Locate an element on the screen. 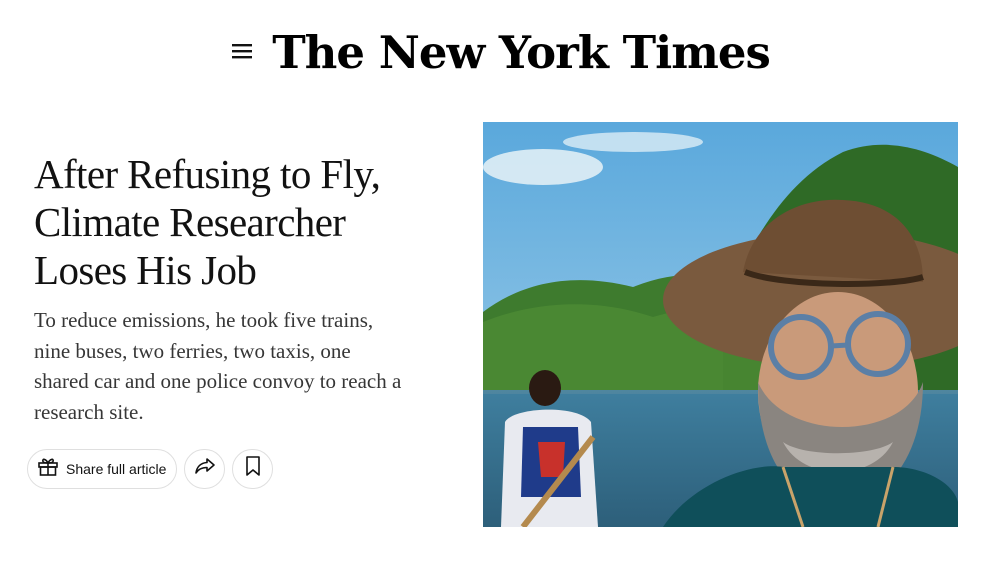 This screenshot has width=1000, height=563. bookmark-icon is located at coordinates (253, 468).